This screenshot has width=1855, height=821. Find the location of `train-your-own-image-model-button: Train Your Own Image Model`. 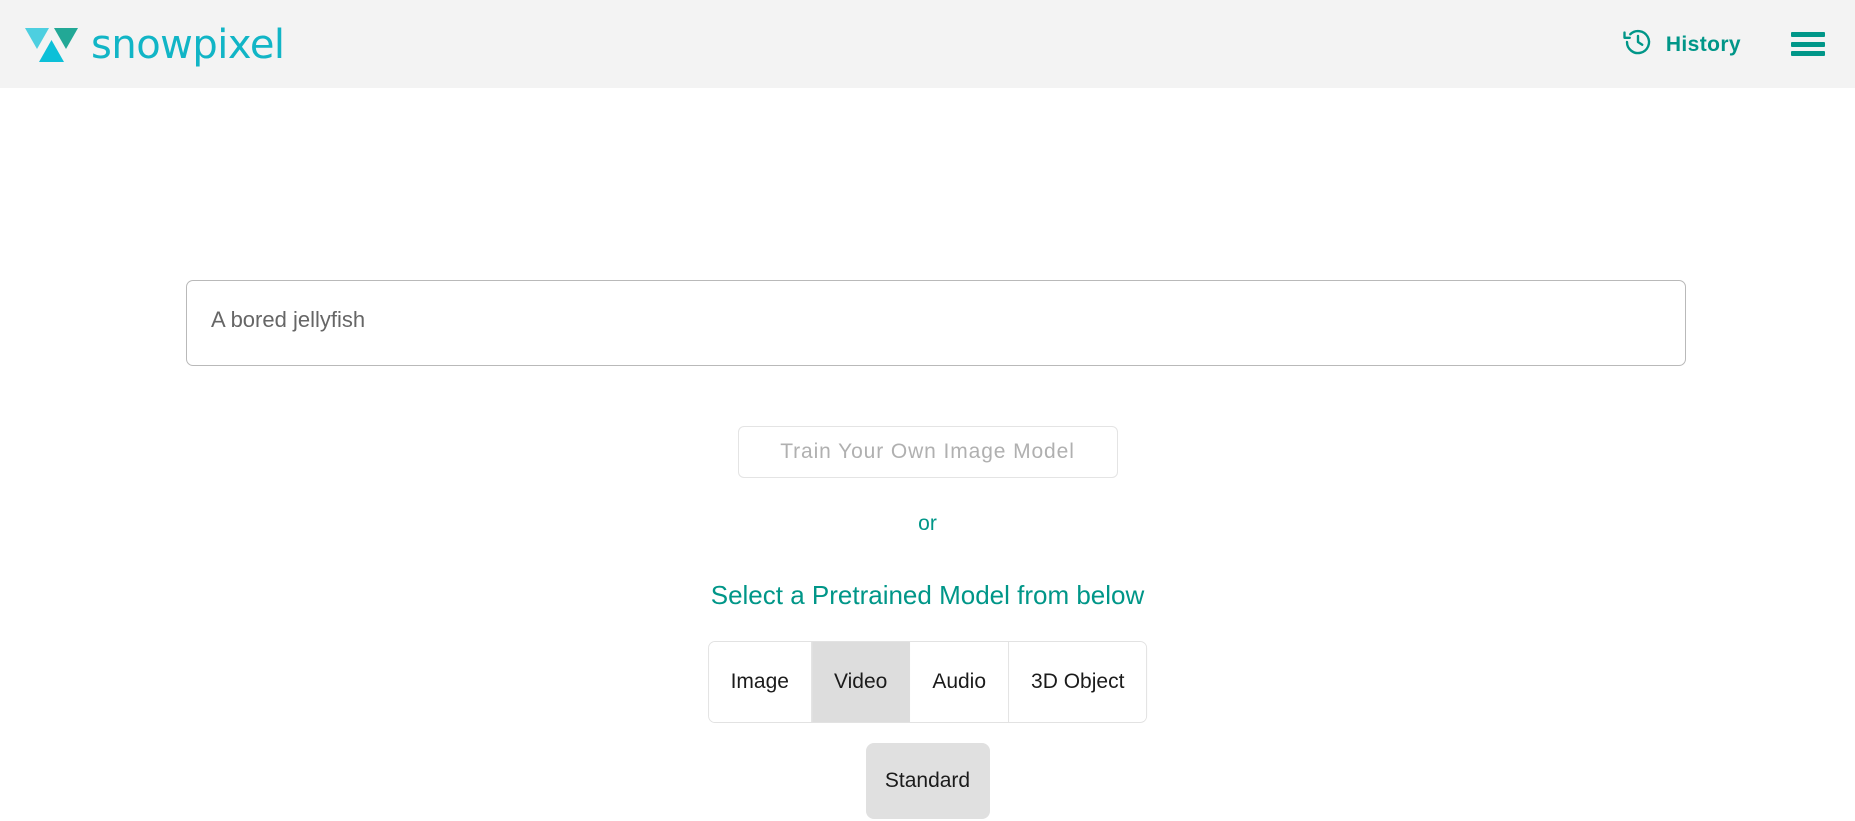

train-your-own-image-model-button: Train Your Own Image Model is located at coordinates (927, 452).